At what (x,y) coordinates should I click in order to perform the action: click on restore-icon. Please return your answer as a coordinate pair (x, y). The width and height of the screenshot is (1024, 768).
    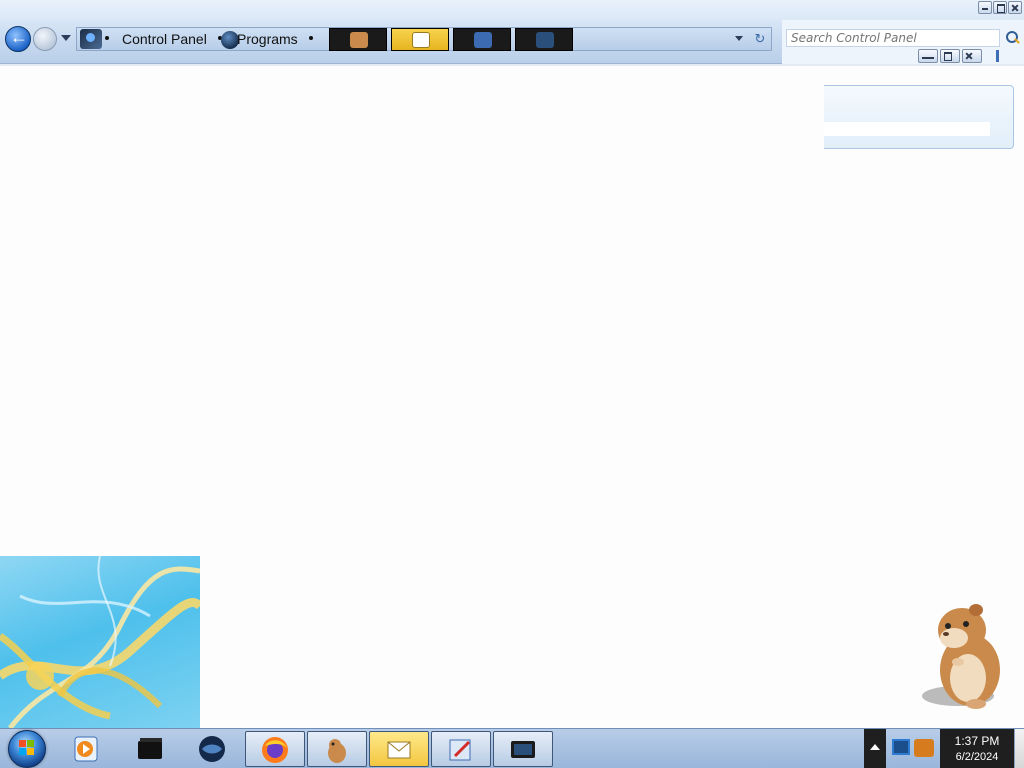
    Looking at the image, I should click on (1000, 7).